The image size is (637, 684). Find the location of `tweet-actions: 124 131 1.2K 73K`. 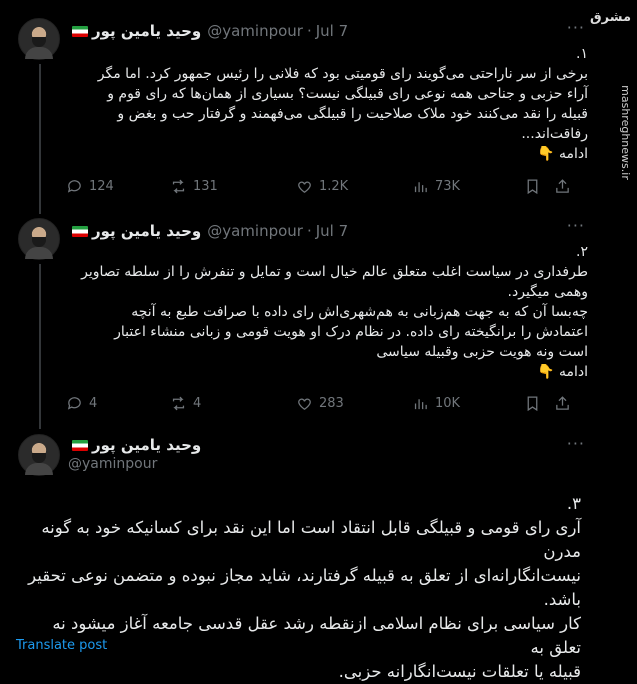

tweet-actions: 124 131 1.2K 73K is located at coordinates (325, 186).